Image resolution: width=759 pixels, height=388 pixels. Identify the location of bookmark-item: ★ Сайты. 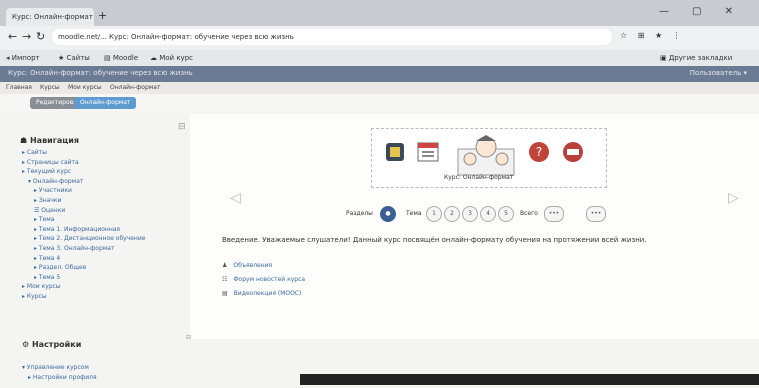
(74, 58).